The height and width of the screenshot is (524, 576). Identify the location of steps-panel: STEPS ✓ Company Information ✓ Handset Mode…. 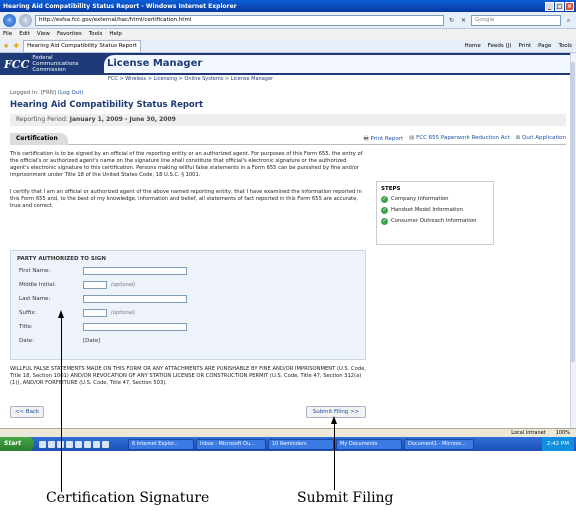
(435, 213).